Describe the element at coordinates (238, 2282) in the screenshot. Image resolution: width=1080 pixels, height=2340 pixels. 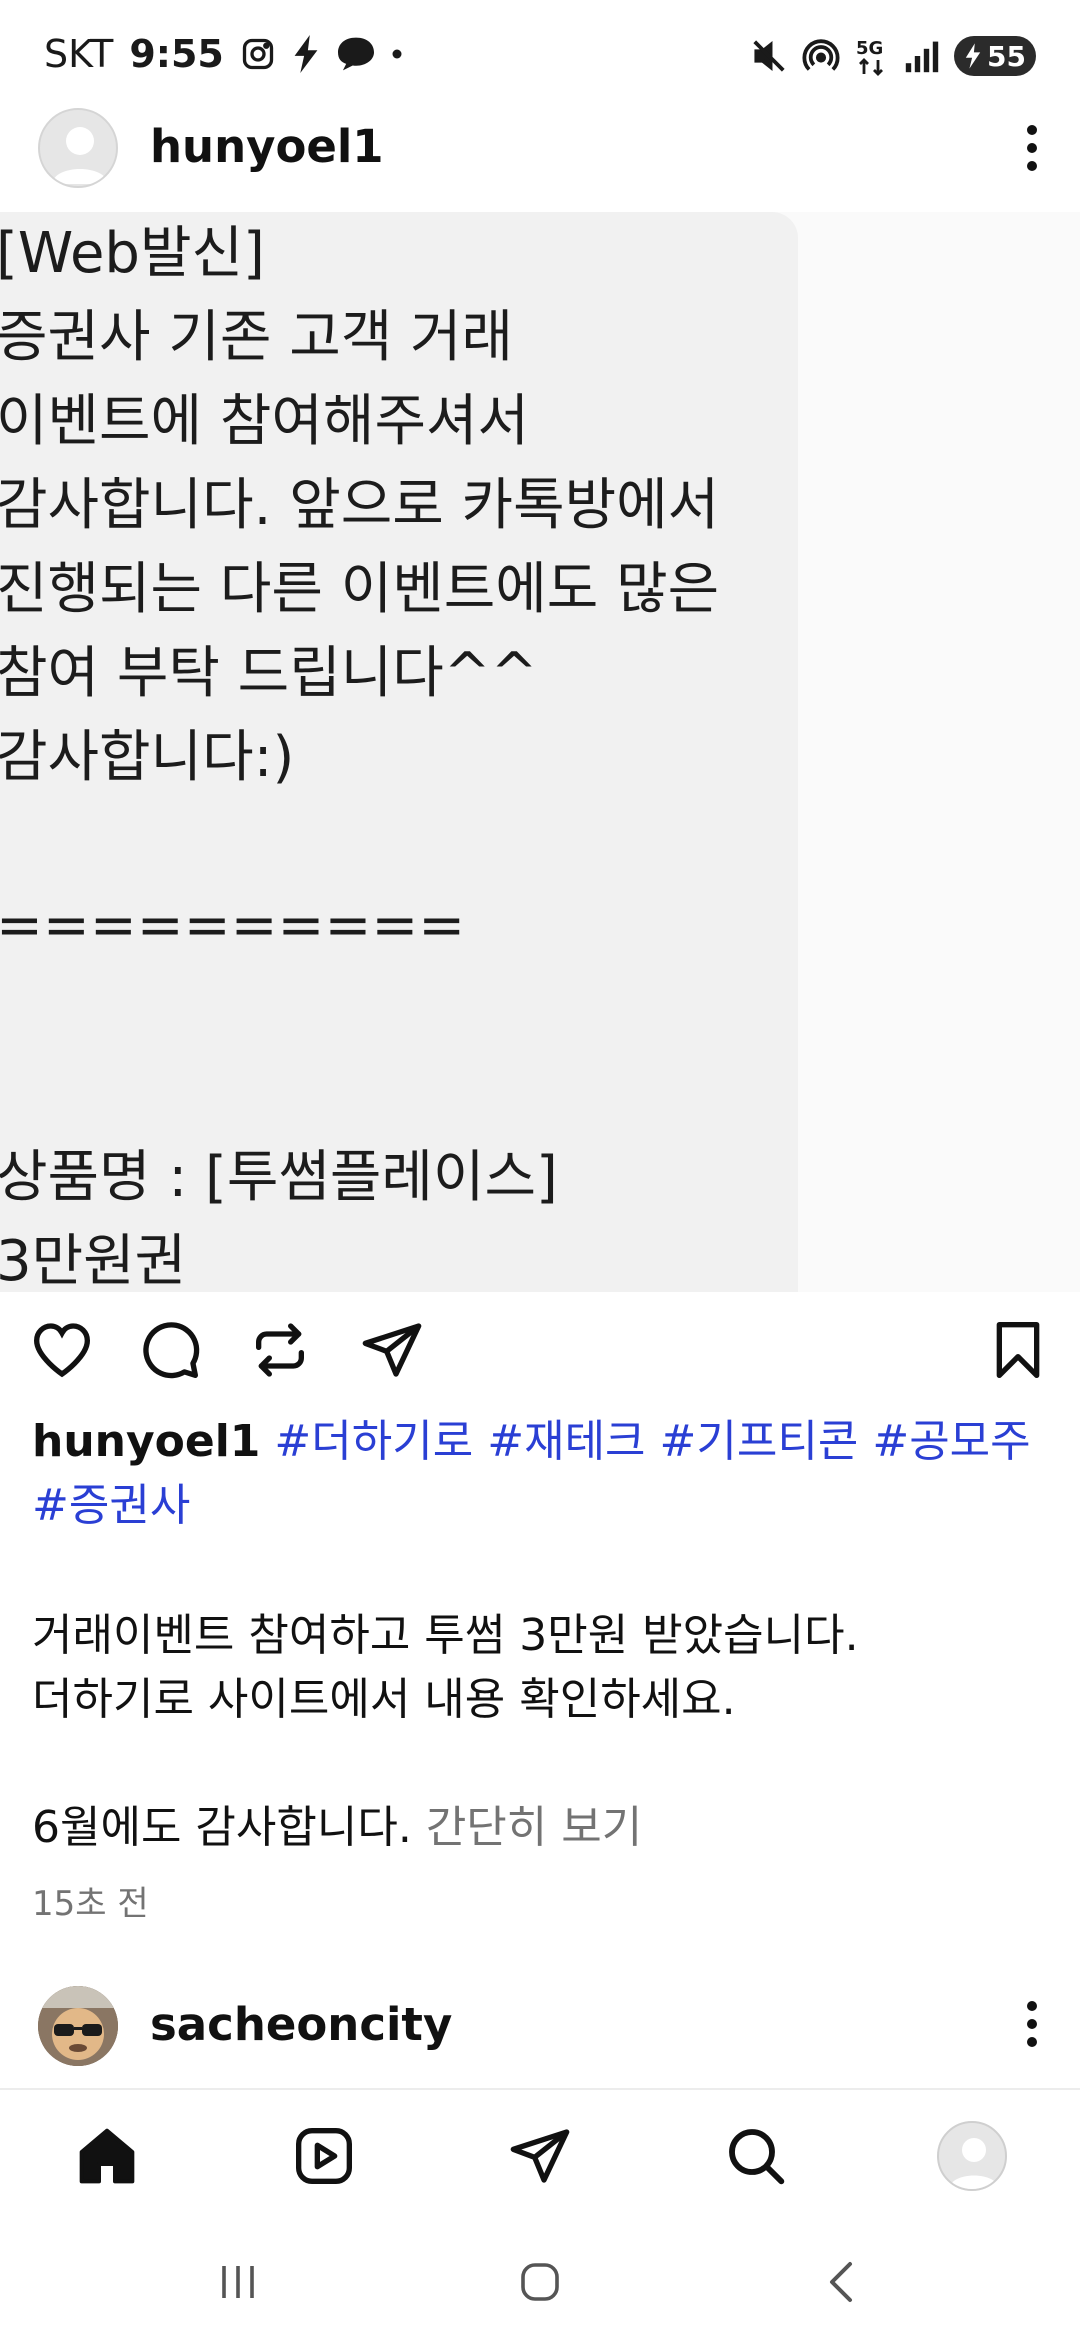
I see `recent-apps-icon` at that location.